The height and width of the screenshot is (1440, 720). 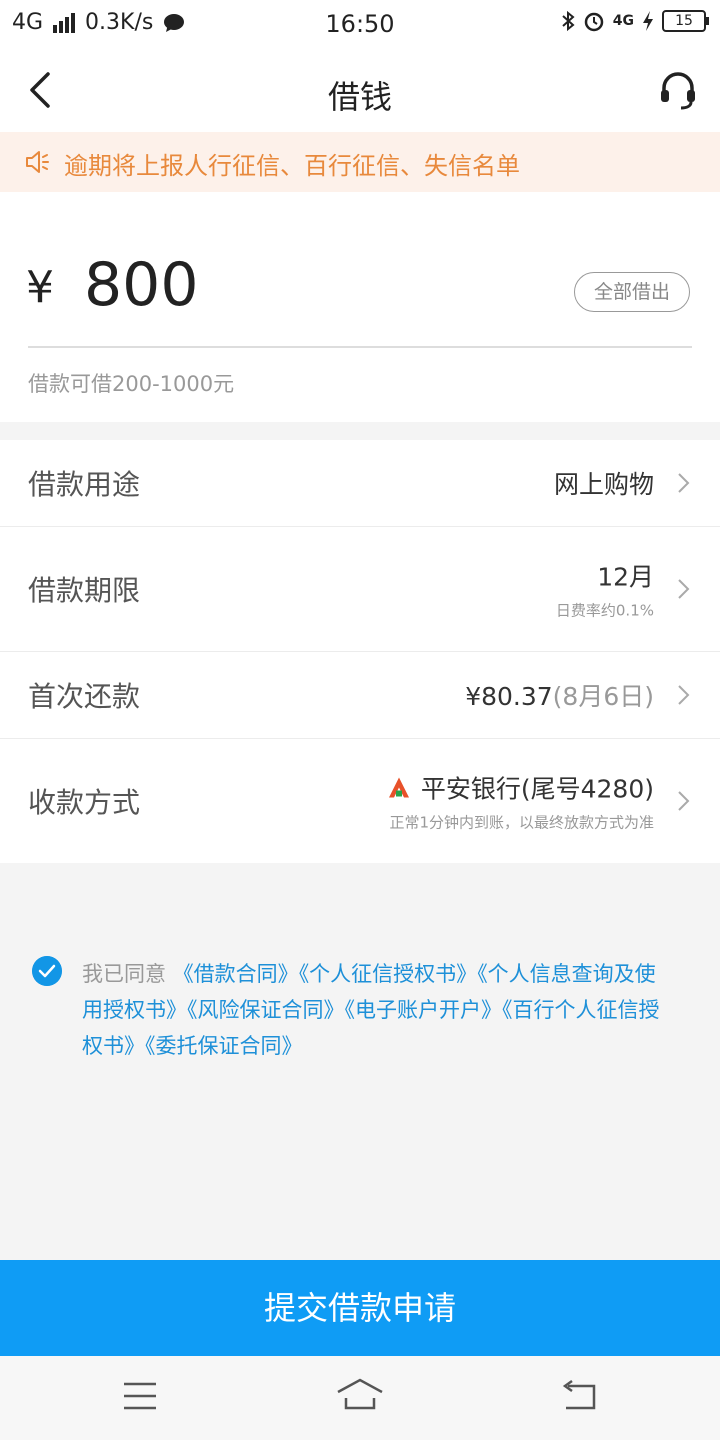 I want to click on row-label: 借款期限, so click(x=84, y=590).